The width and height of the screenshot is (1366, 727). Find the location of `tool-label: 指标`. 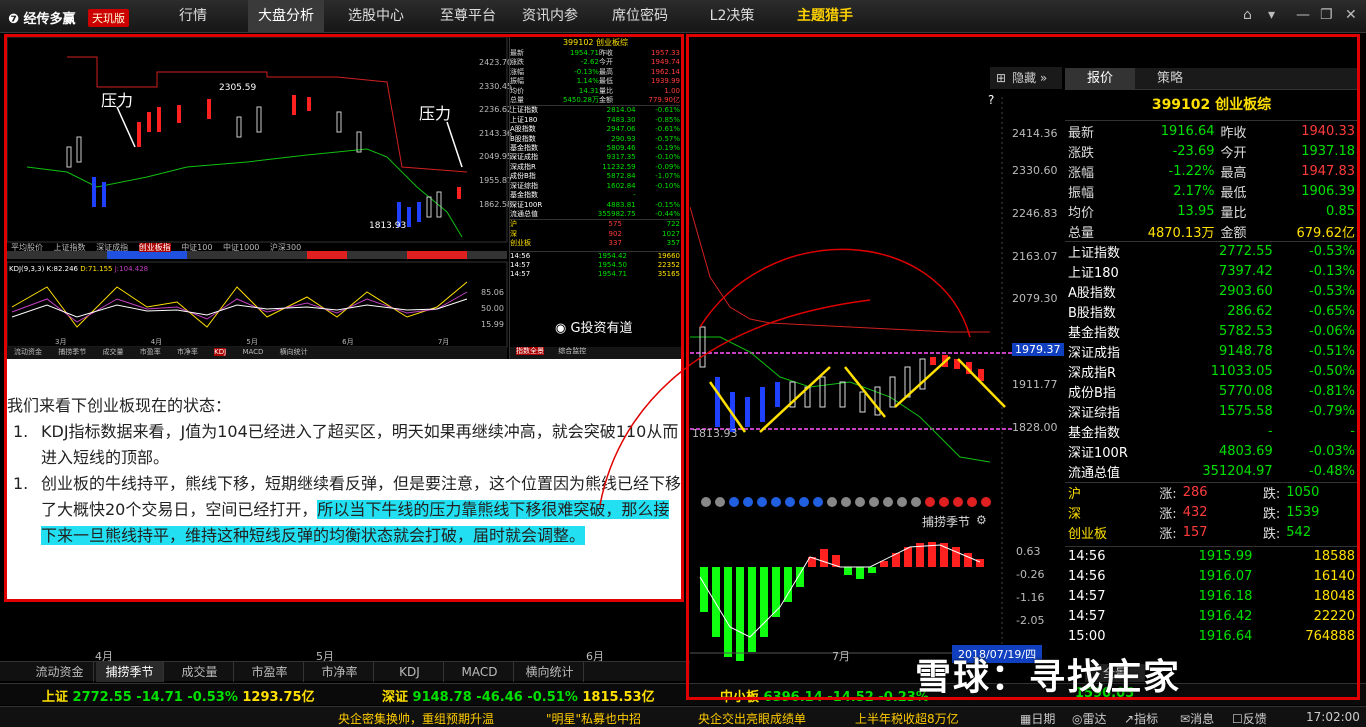

tool-label: 指标 is located at coordinates (1146, 719).